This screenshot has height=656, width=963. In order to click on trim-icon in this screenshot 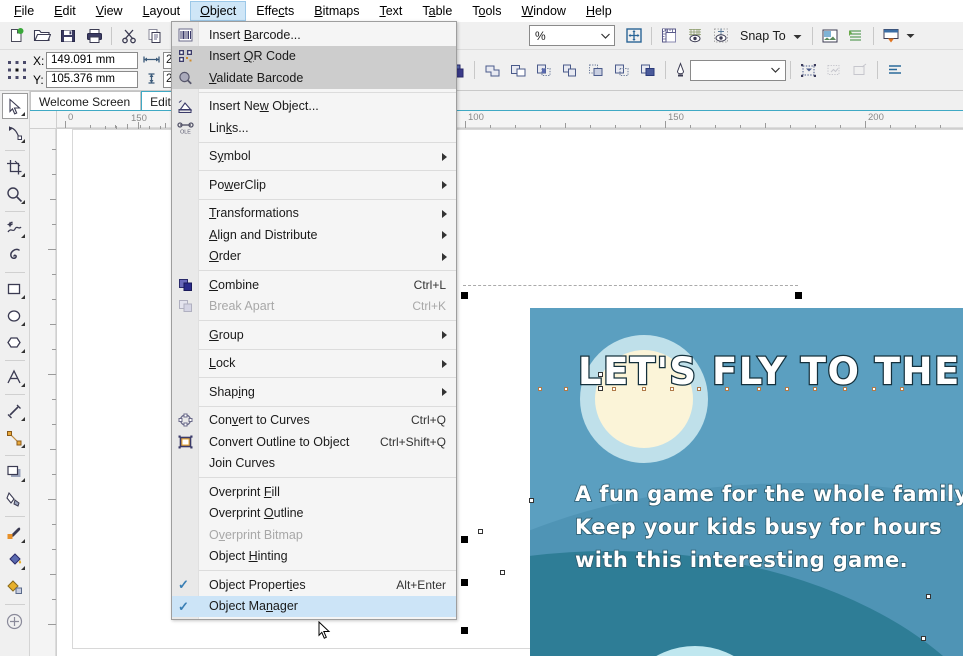, I will do `click(518, 70)`.